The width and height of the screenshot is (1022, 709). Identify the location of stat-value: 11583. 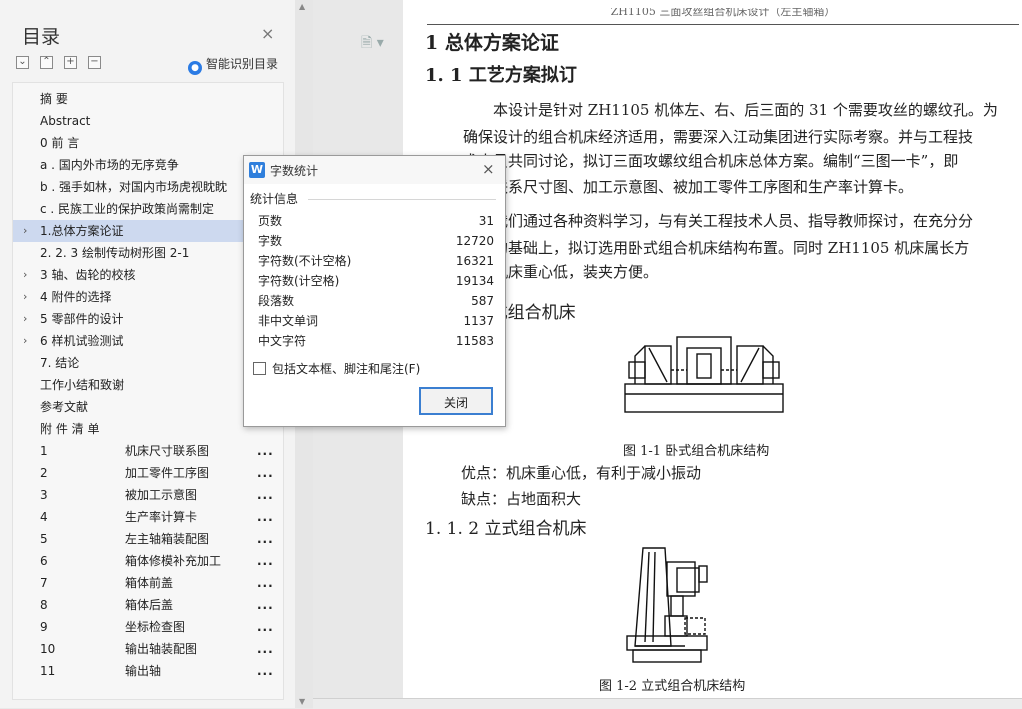
(474, 341).